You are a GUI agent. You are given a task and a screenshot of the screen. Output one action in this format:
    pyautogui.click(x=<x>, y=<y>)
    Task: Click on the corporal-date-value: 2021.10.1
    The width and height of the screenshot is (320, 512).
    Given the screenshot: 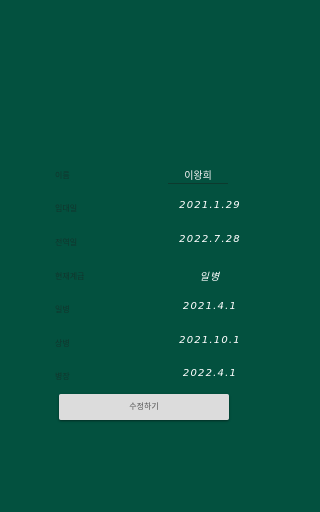 What is the action you would take?
    pyautogui.click(x=210, y=340)
    